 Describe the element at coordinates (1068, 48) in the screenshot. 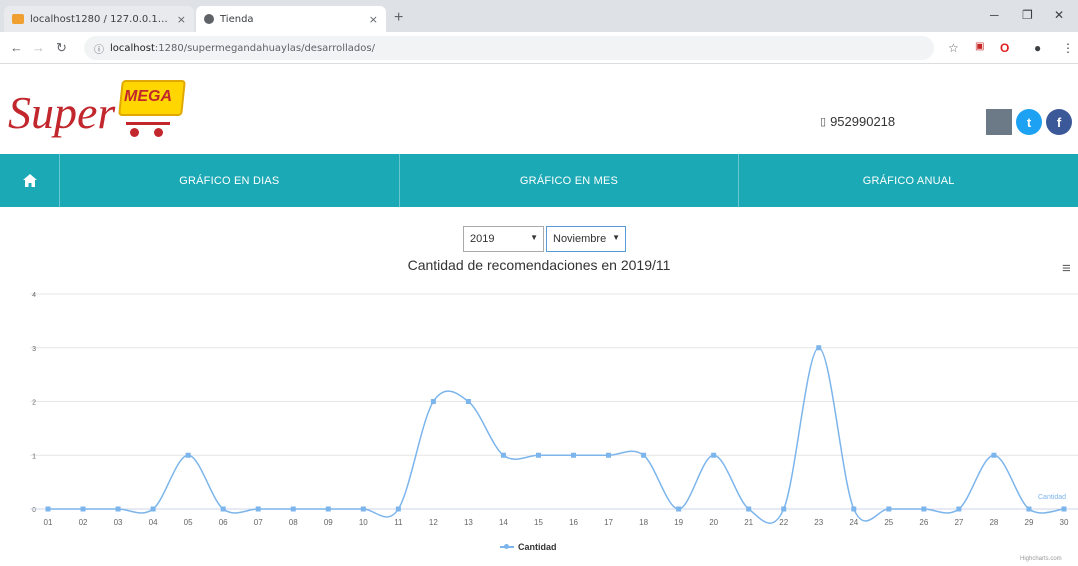

I see `browser-menu-icon: ⋮` at that location.